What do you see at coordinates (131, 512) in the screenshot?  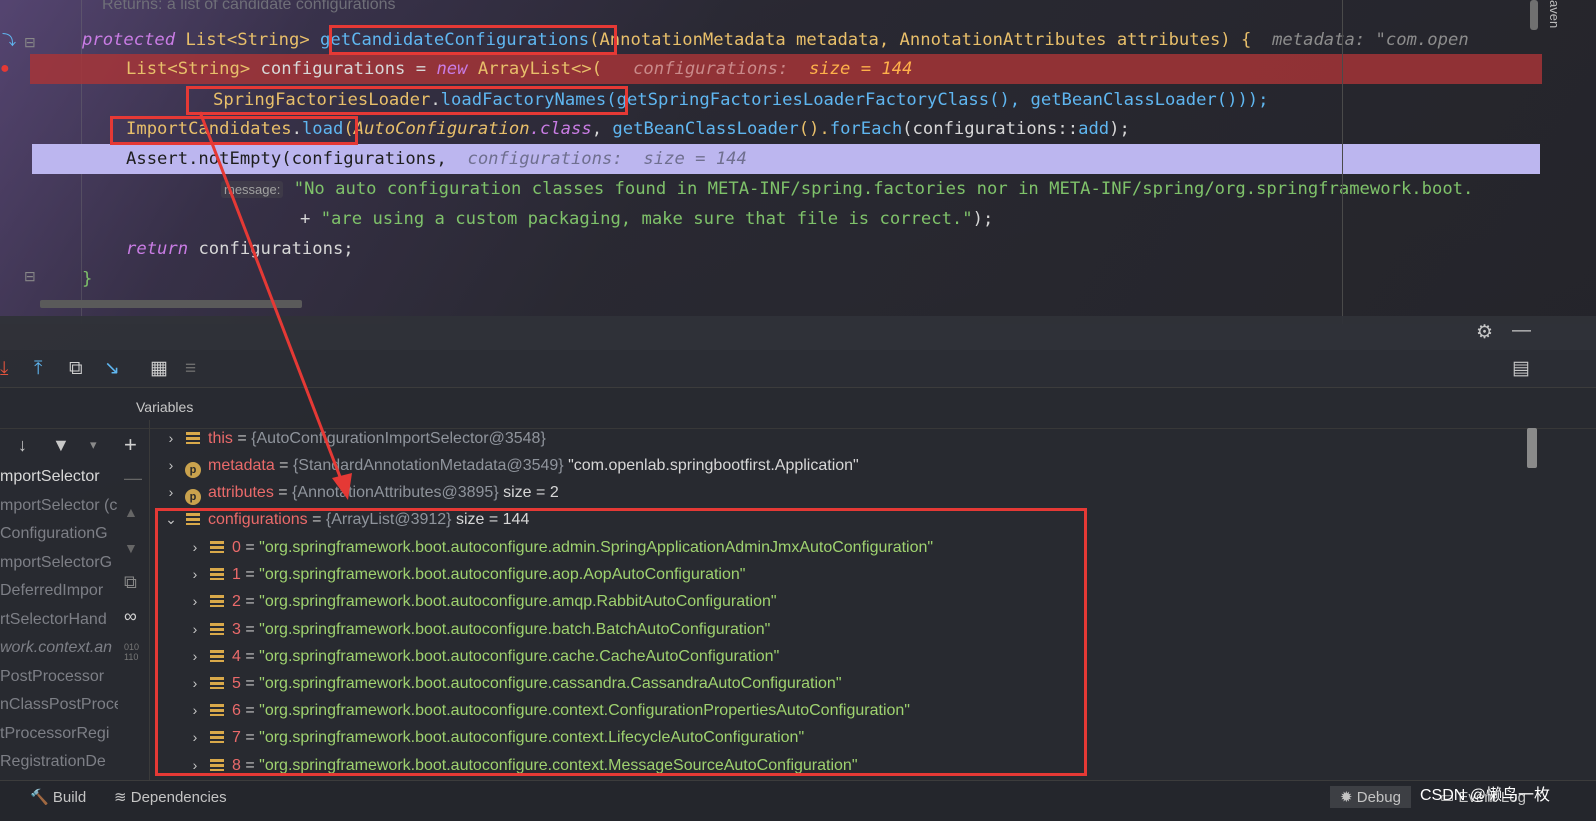 I see `move-up-icon: ▲` at bounding box center [131, 512].